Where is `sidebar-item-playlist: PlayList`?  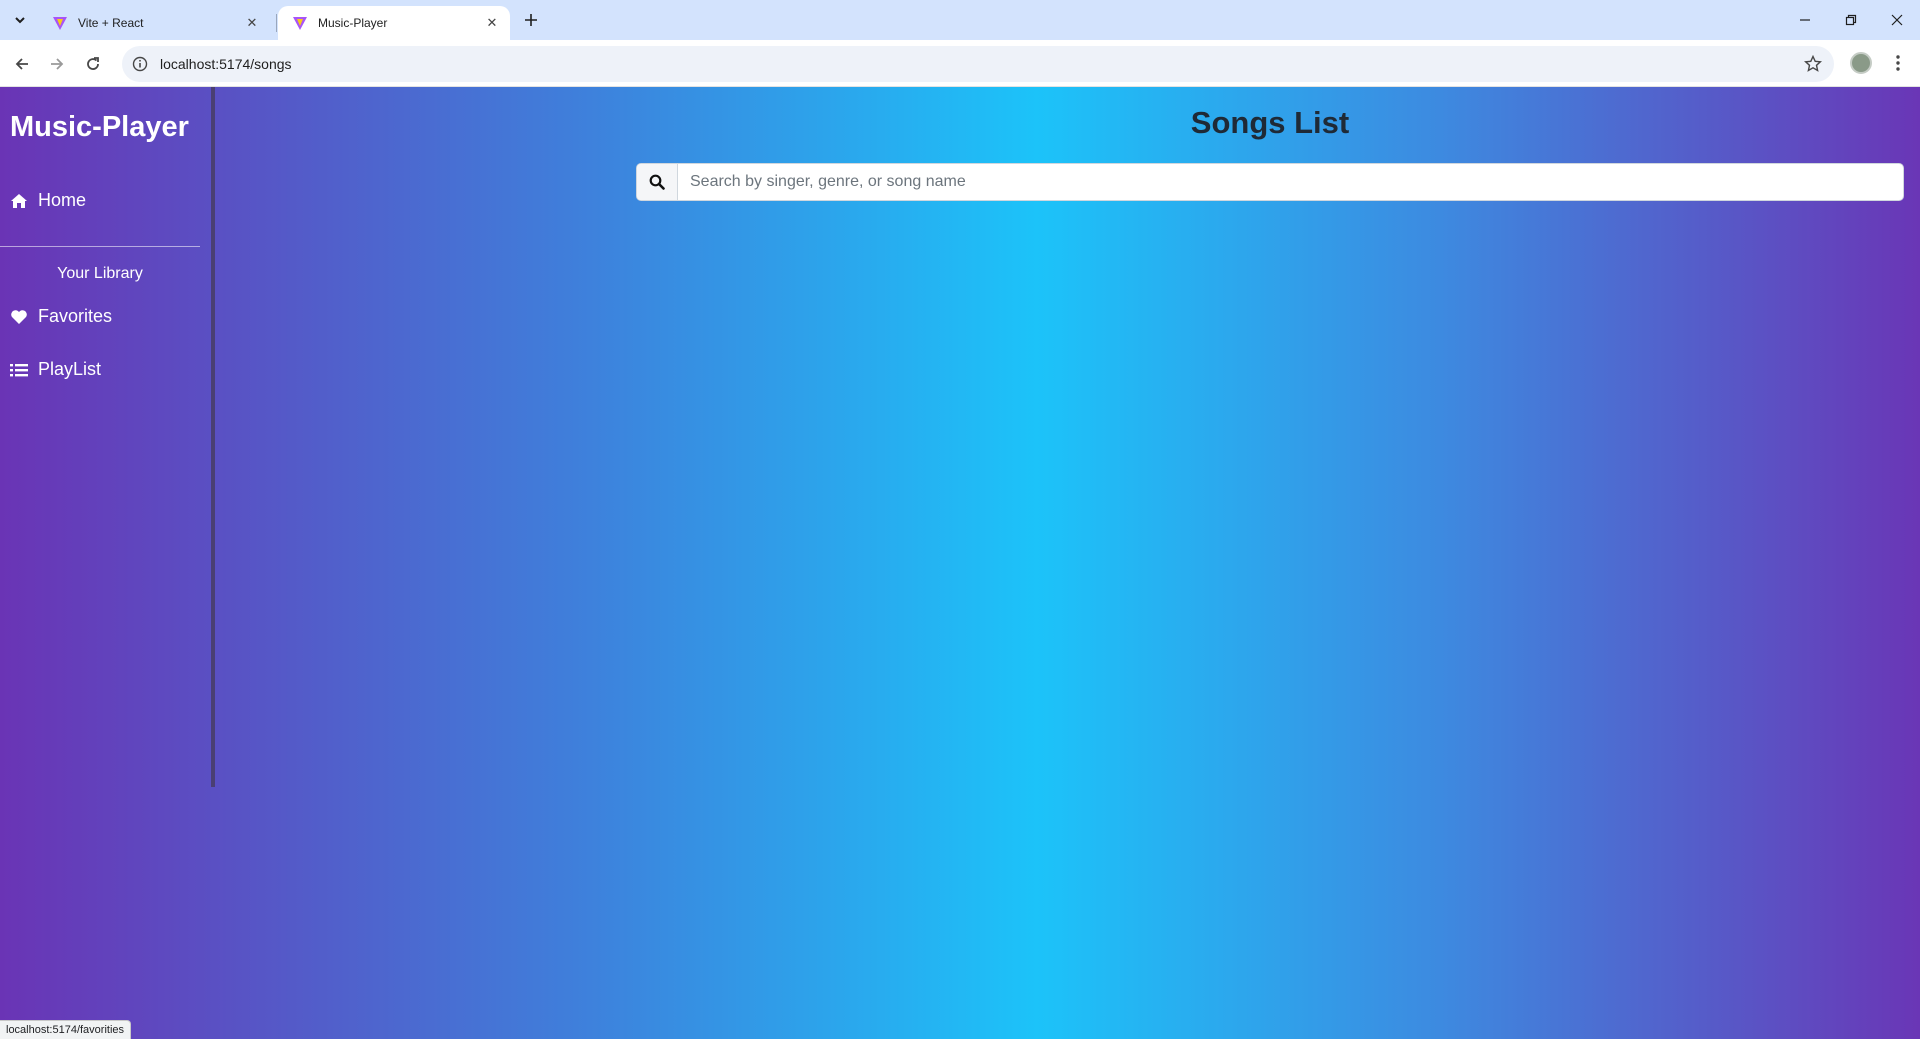
sidebar-item-playlist: PlayList is located at coordinates (55, 369).